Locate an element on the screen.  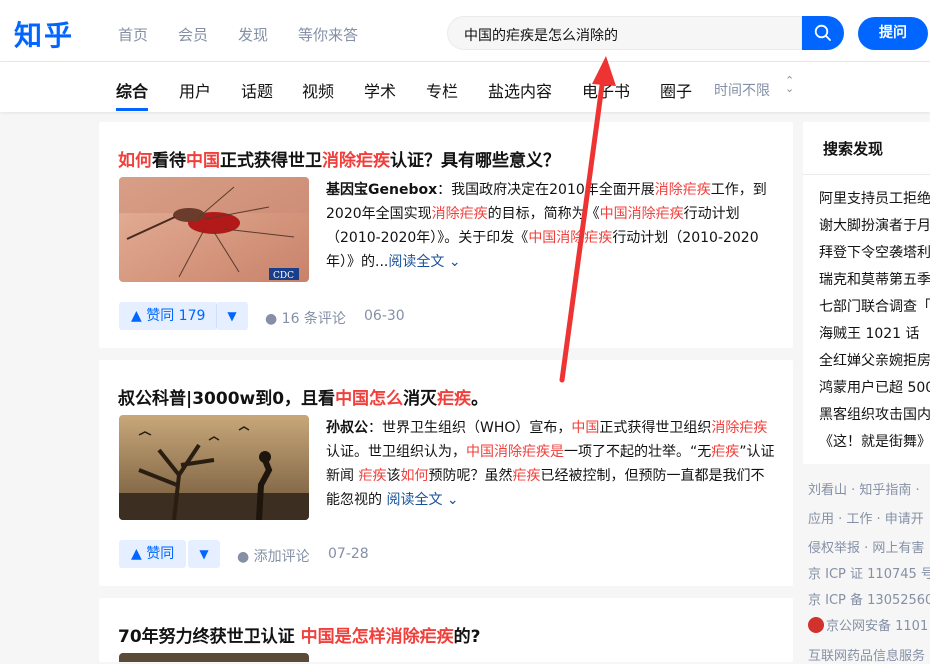
nav-membership: 会员 is located at coordinates (193, 34).